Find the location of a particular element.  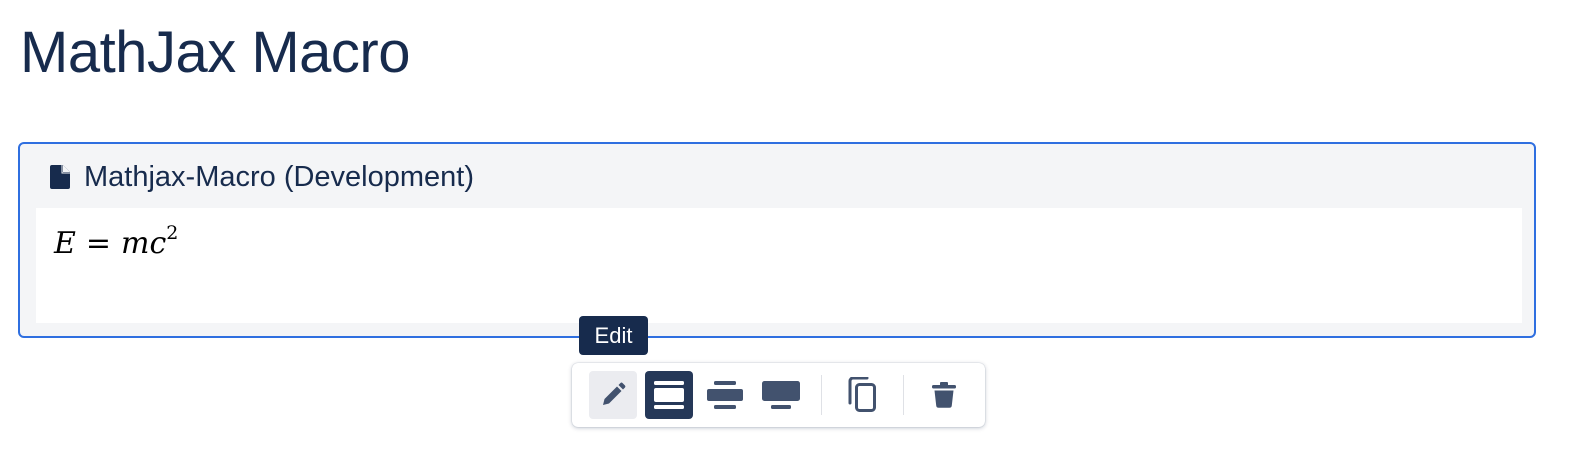

wide-display-icon is located at coordinates (781, 395).